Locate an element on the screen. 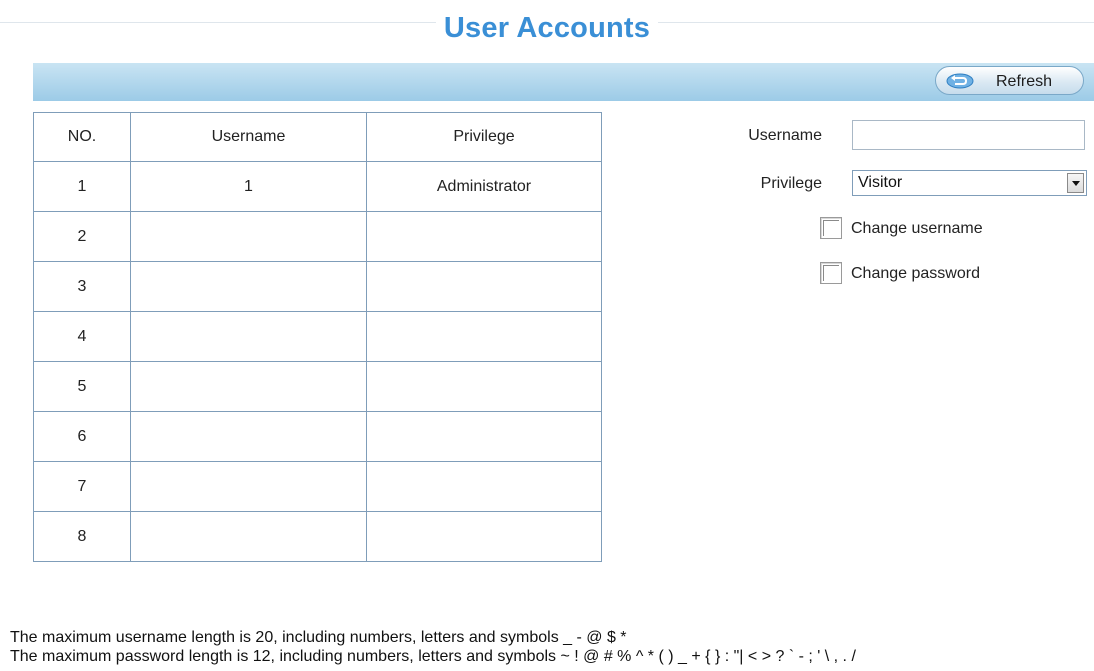 The height and width of the screenshot is (671, 1094). column-header-no: NO. is located at coordinates (82, 137).